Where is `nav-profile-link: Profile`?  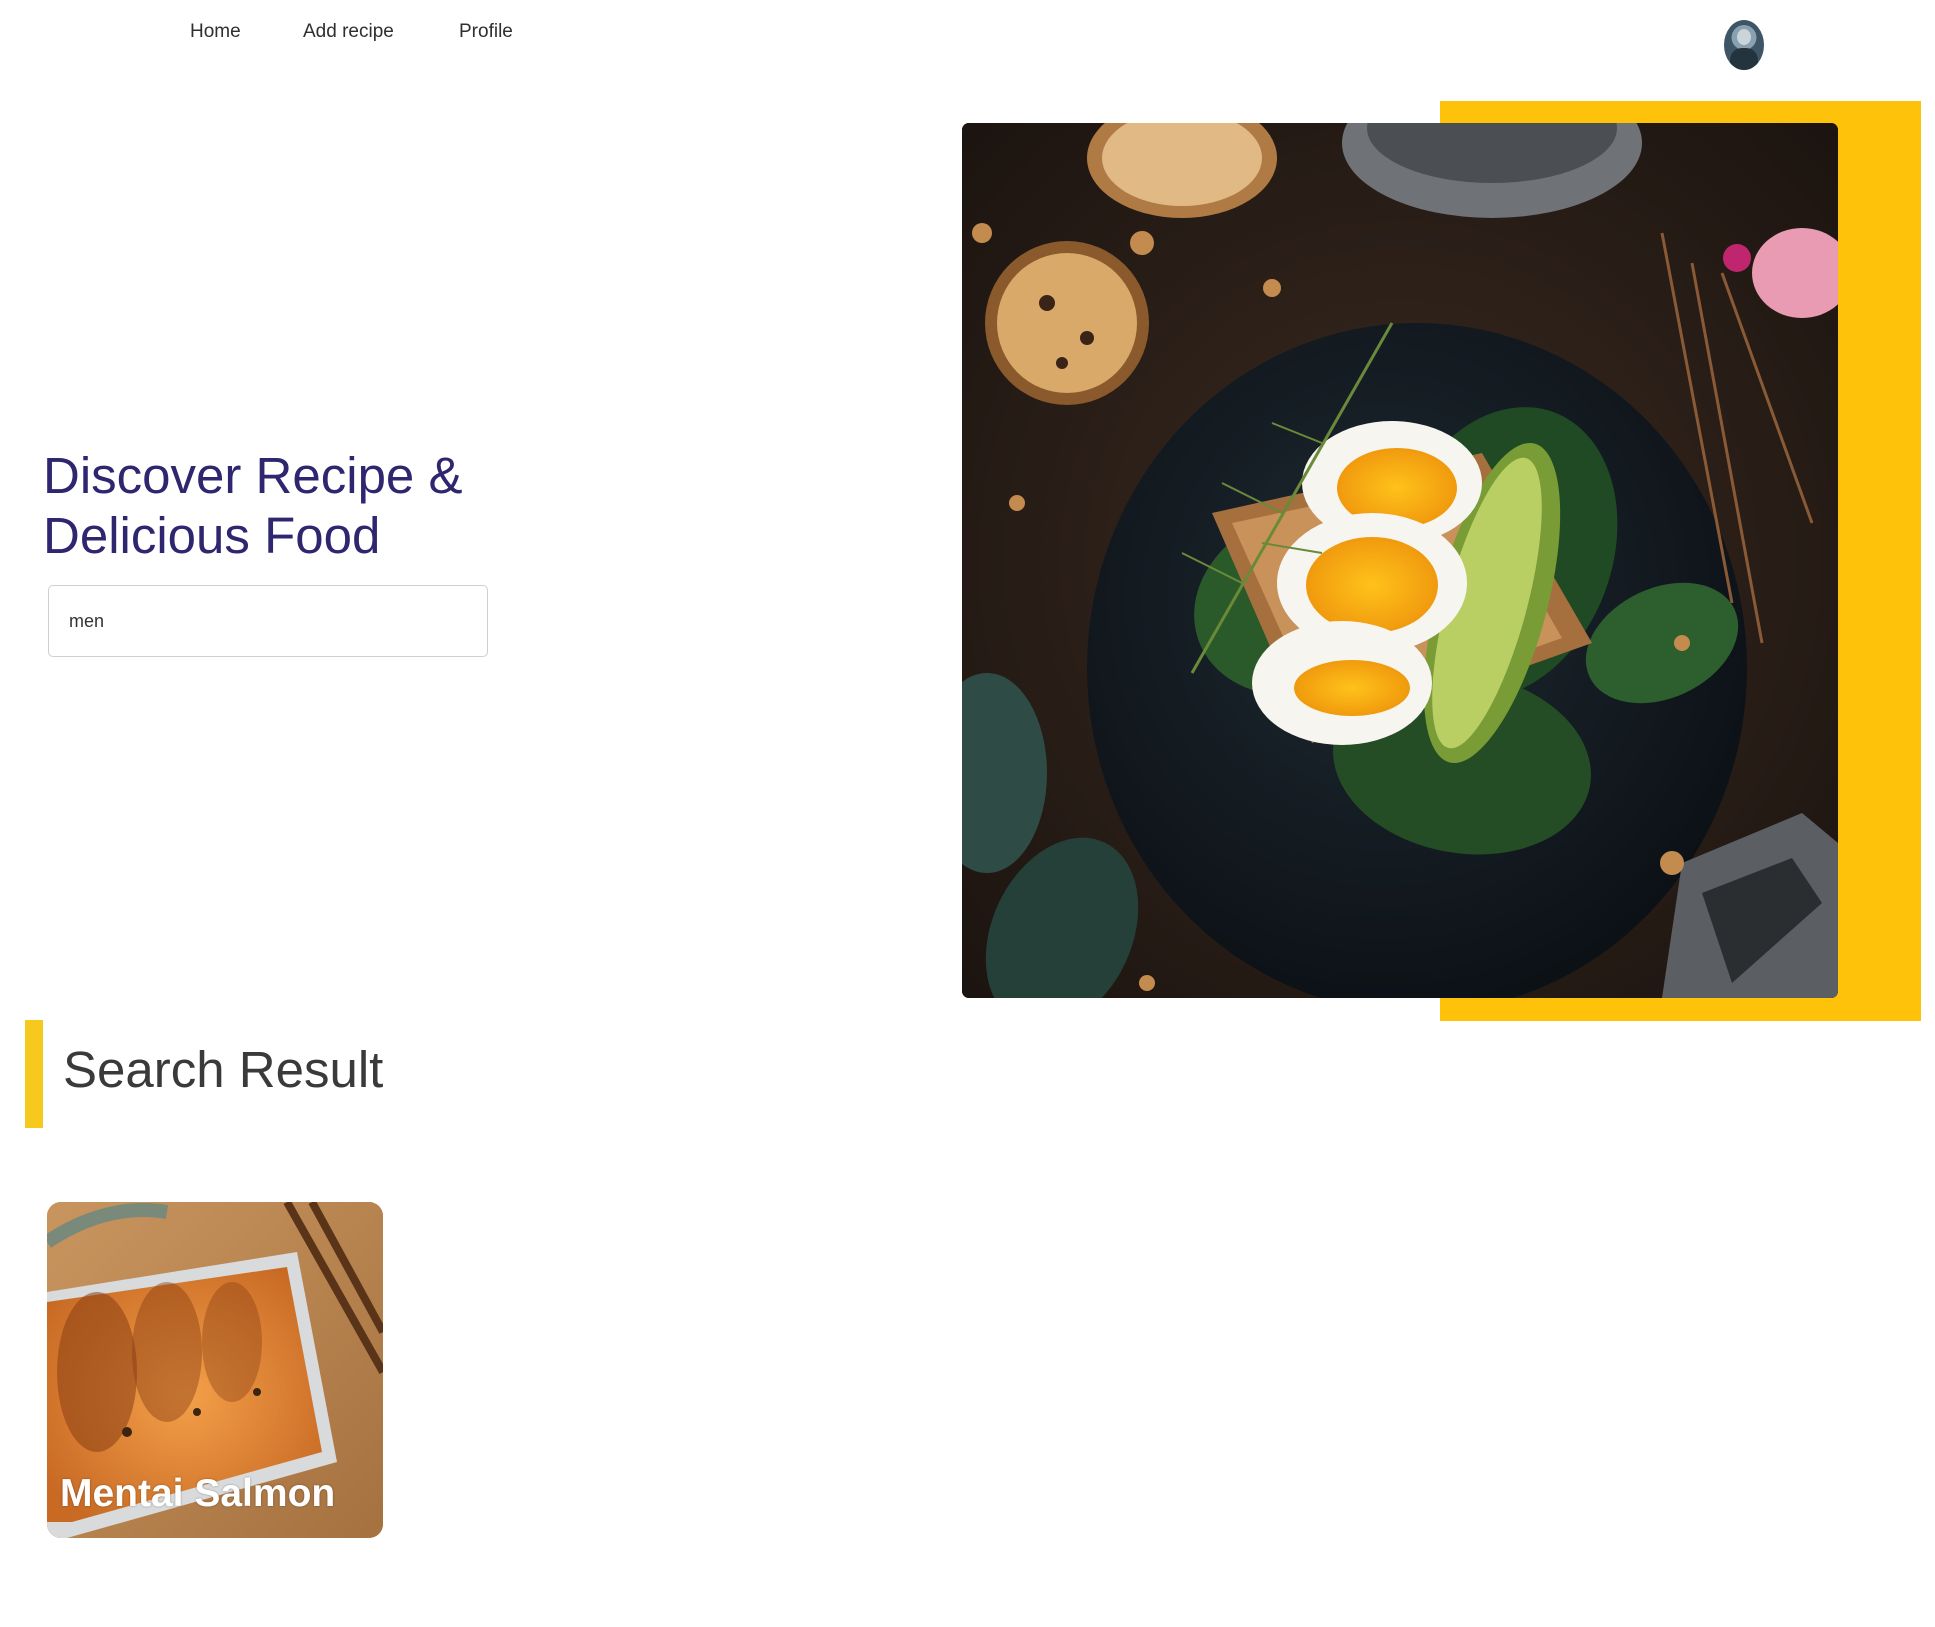 nav-profile-link: Profile is located at coordinates (486, 32).